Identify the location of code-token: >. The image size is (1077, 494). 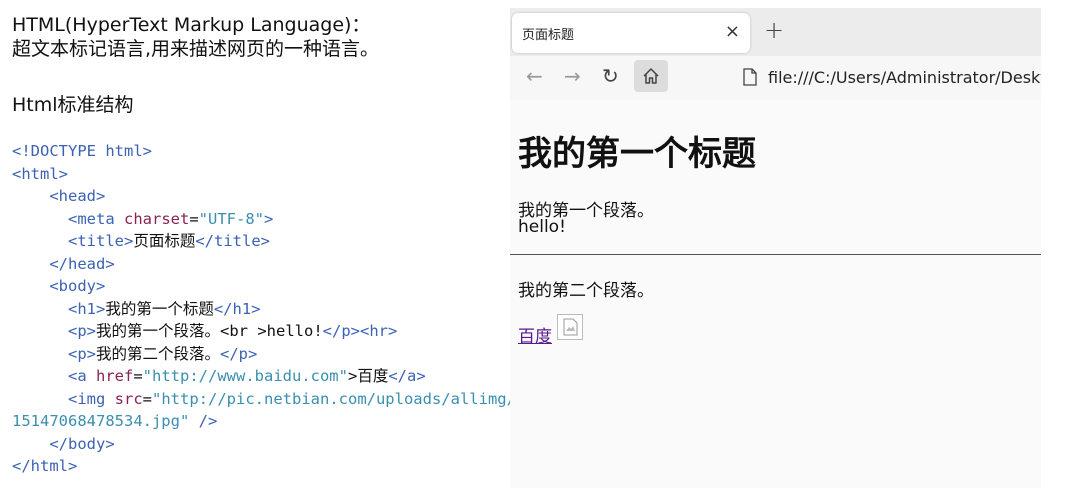
(269, 218).